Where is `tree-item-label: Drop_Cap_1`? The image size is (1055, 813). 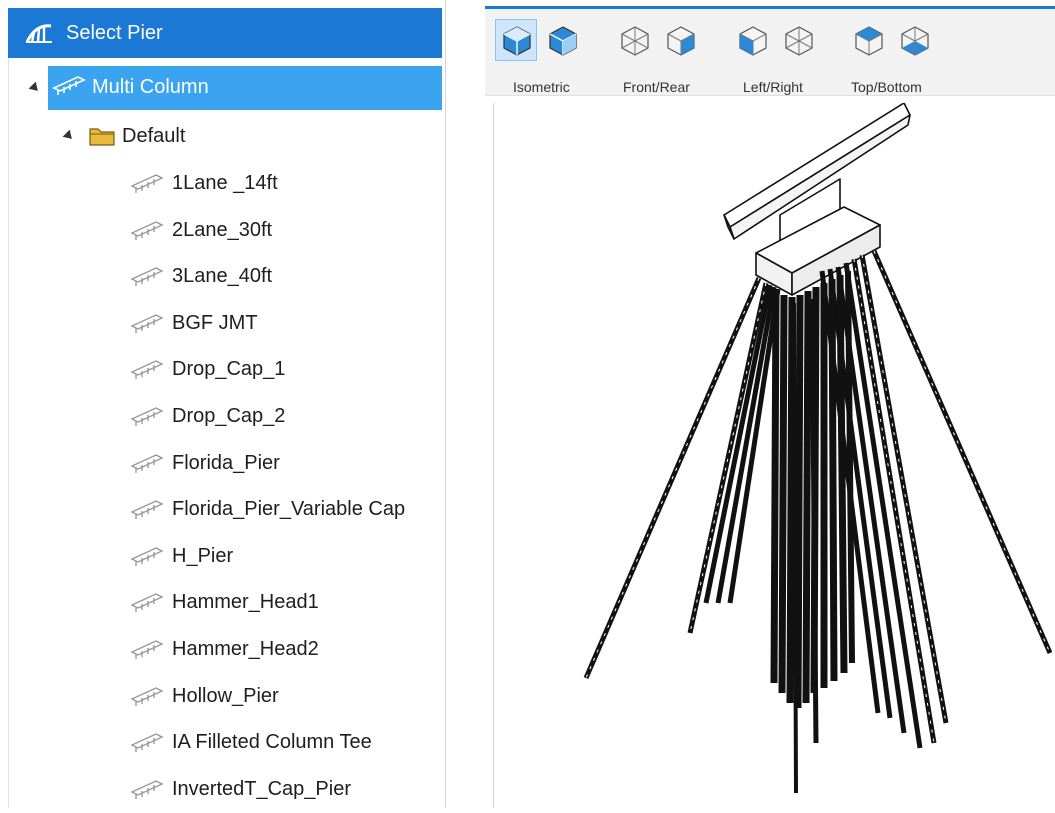
tree-item-label: Drop_Cap_1 is located at coordinates (229, 368).